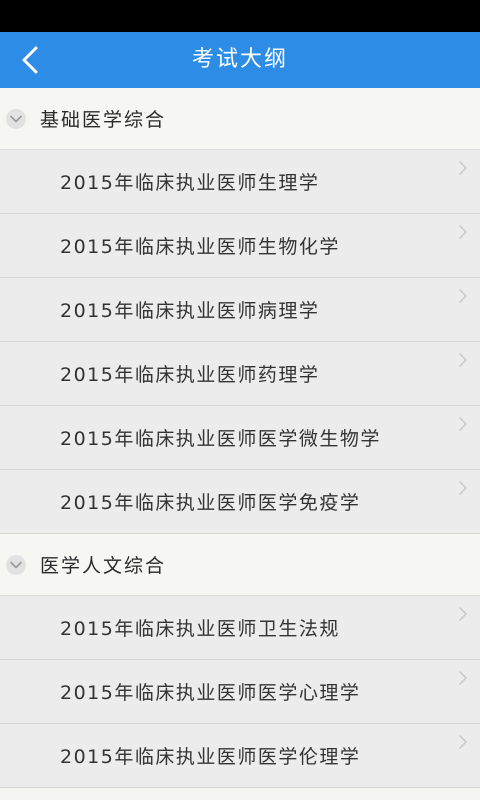 The height and width of the screenshot is (800, 480). I want to click on list-item-label: 2015年临床执业医师卫生法规, so click(200, 629).